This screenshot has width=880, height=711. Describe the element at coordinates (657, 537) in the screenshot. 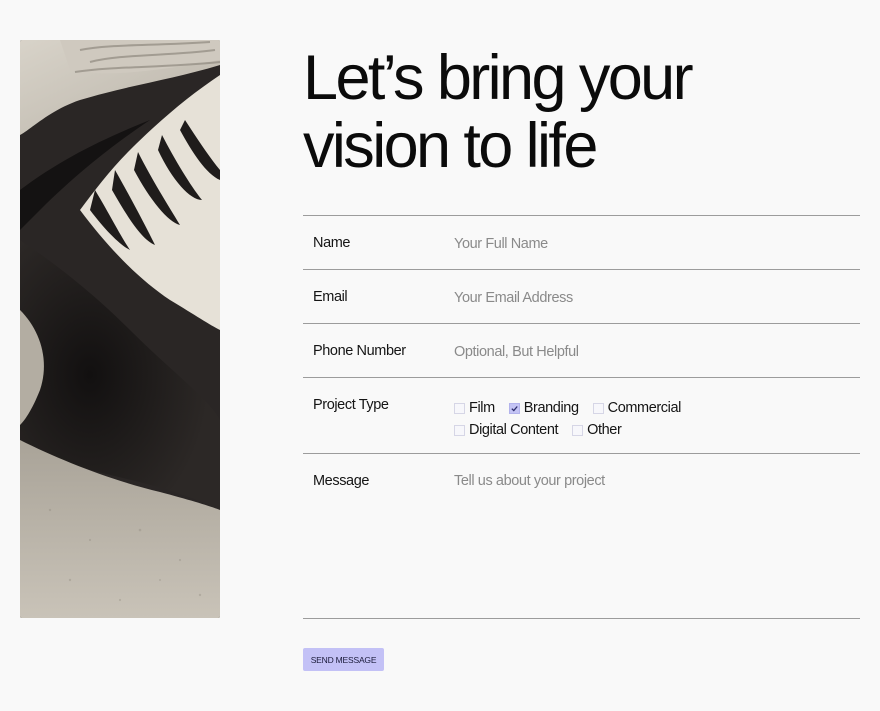

I see `message-textarea` at that location.